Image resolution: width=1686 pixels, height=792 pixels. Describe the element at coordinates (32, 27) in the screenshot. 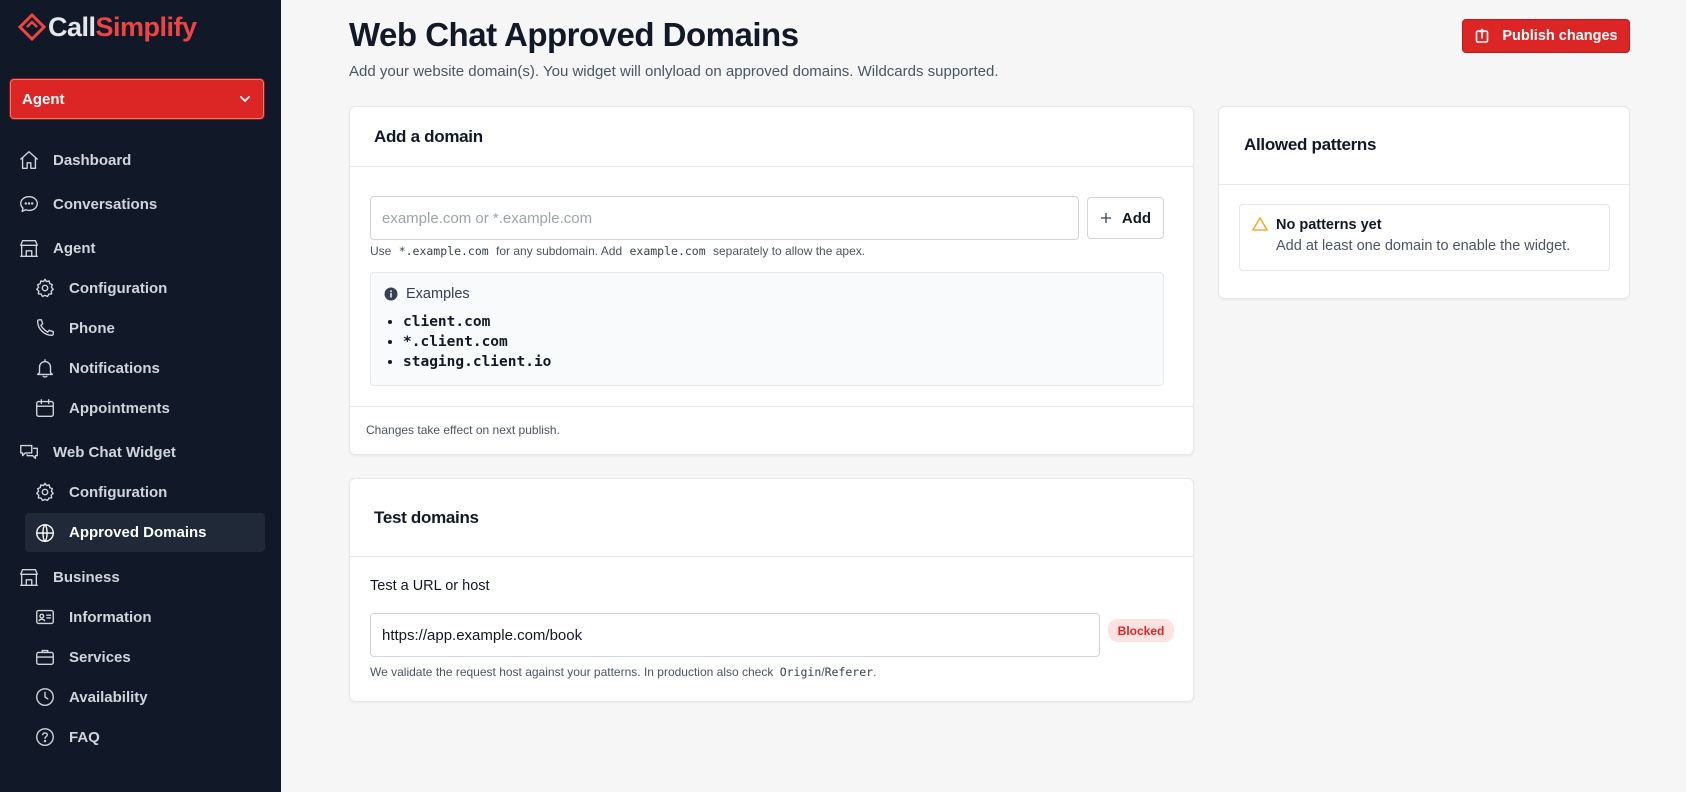

I see `logo-mark-icon` at that location.